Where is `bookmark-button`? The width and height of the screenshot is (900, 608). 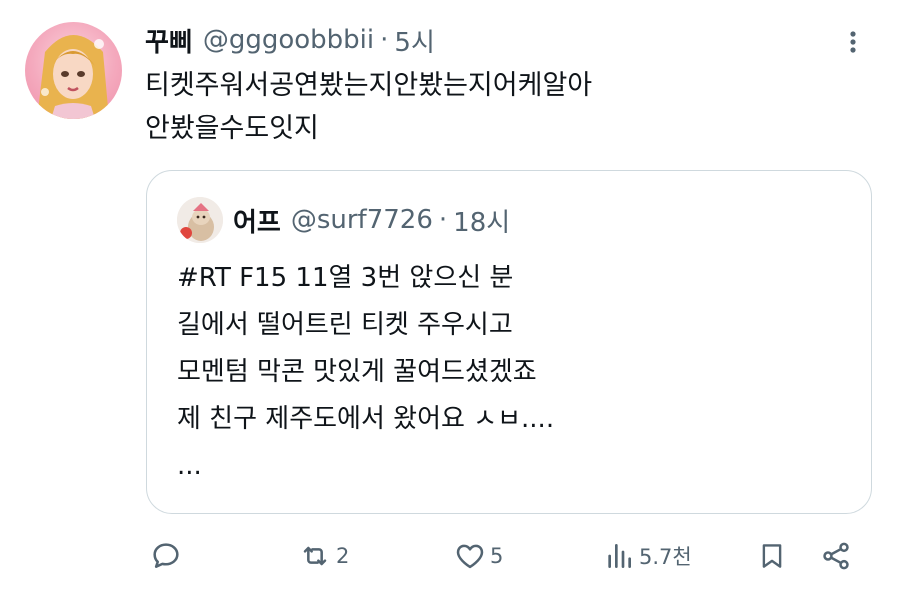 bookmark-button is located at coordinates (772, 556).